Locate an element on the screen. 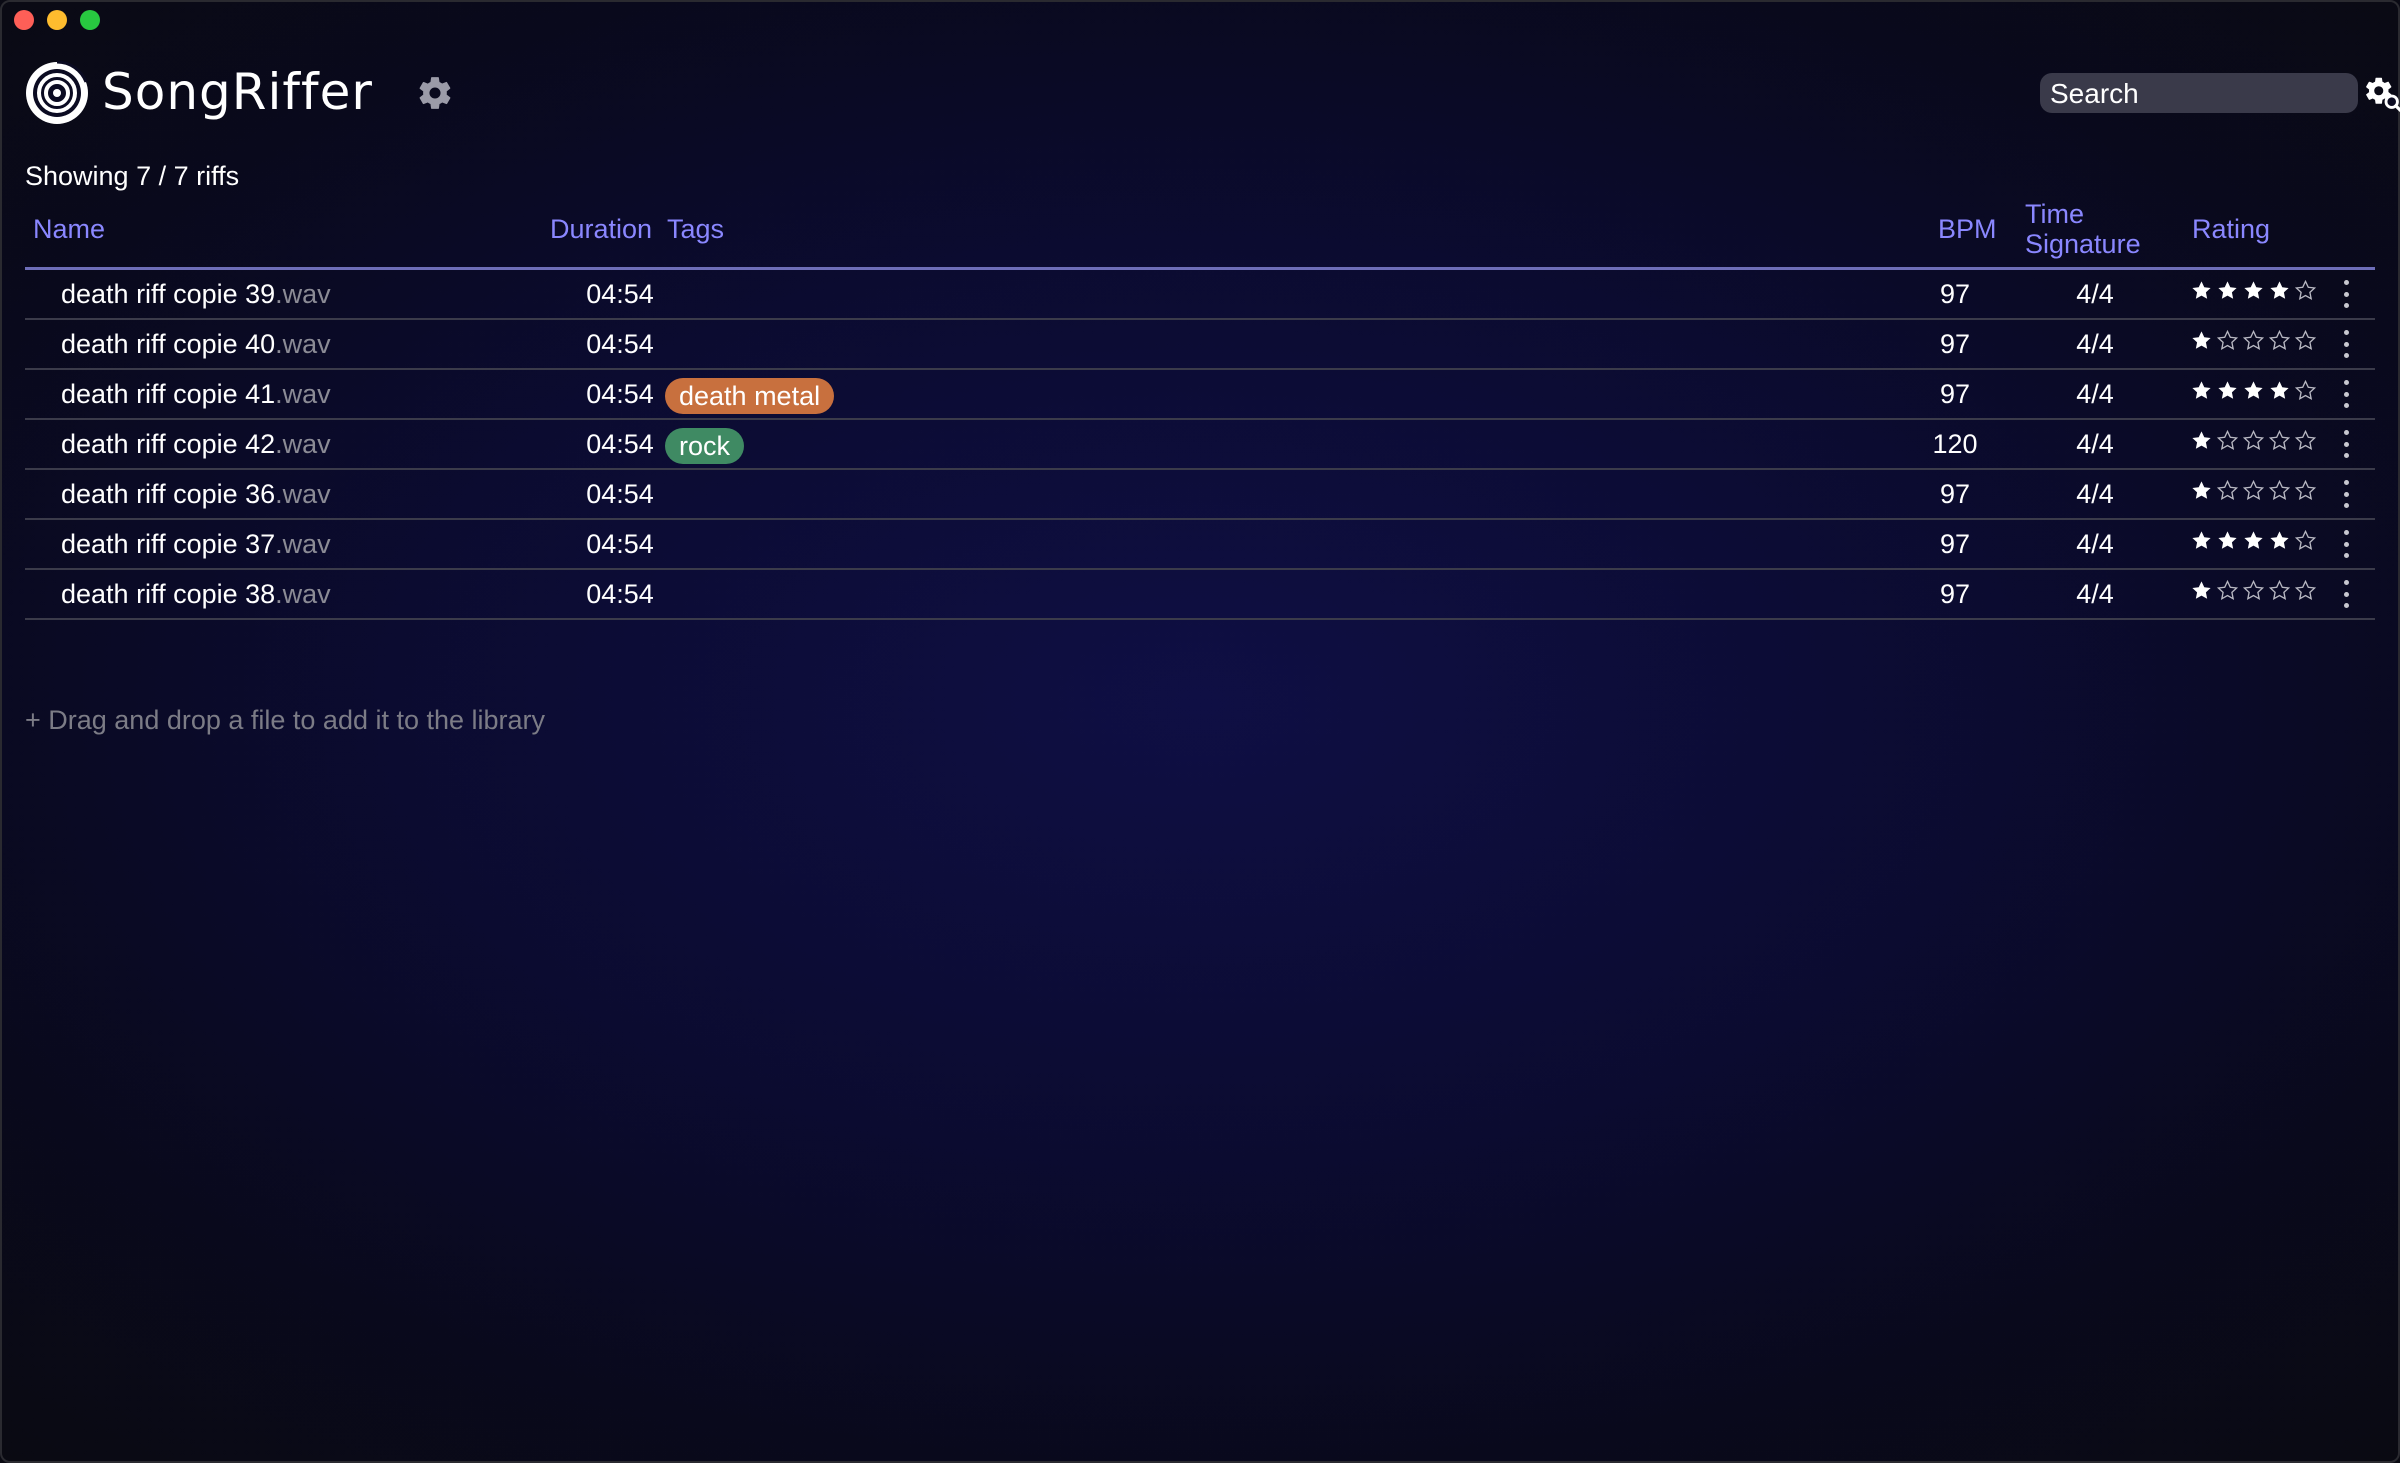  tag-badge: rock is located at coordinates (705, 446).